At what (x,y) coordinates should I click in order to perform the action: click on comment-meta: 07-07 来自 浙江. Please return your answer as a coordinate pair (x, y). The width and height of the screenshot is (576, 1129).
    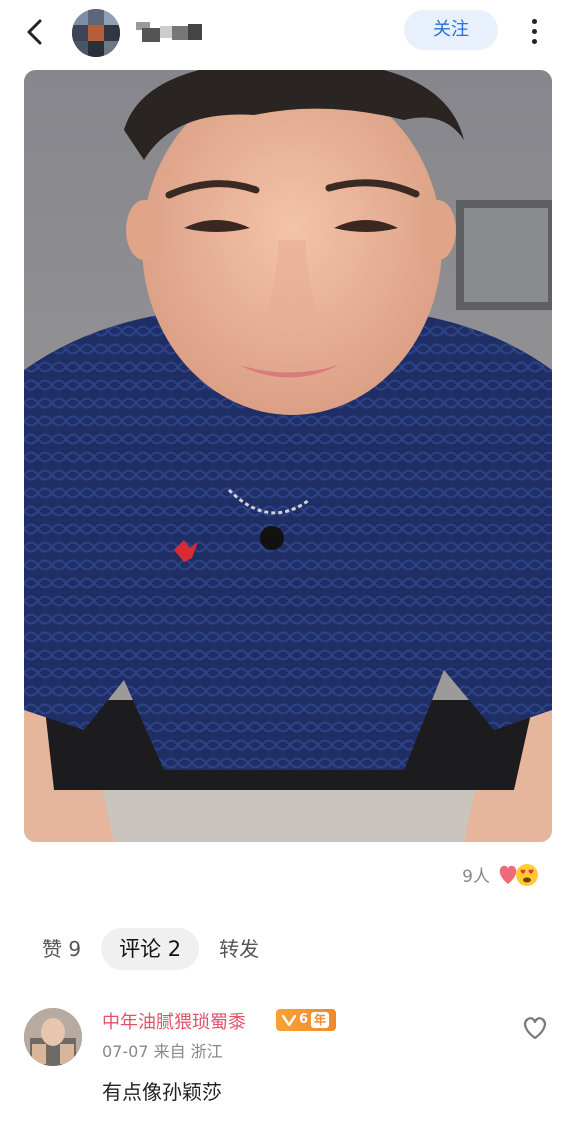
    Looking at the image, I should click on (162, 1051).